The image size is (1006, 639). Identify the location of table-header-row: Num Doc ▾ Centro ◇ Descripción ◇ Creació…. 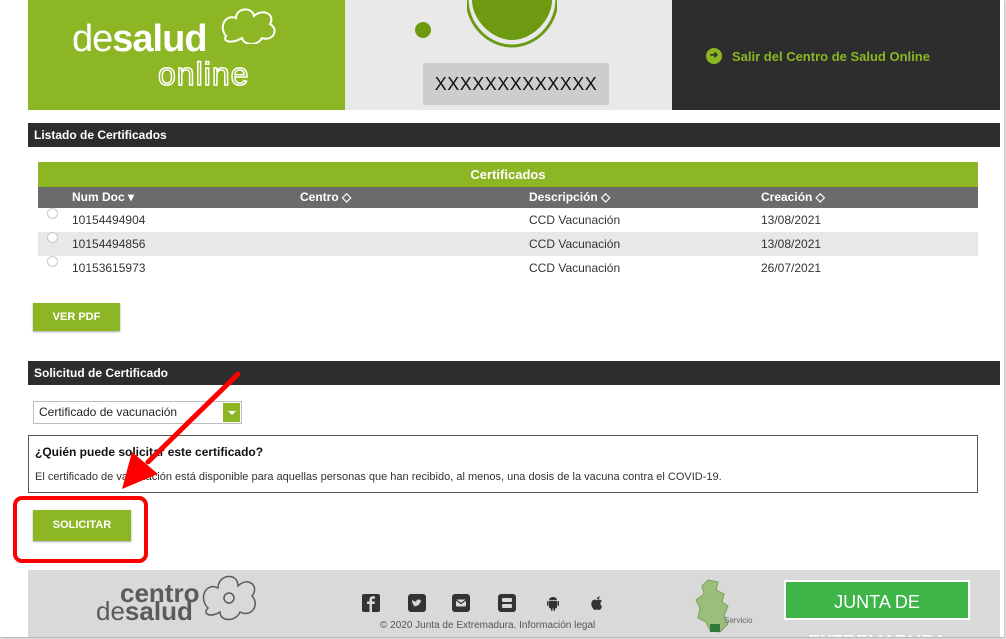
(508, 197).